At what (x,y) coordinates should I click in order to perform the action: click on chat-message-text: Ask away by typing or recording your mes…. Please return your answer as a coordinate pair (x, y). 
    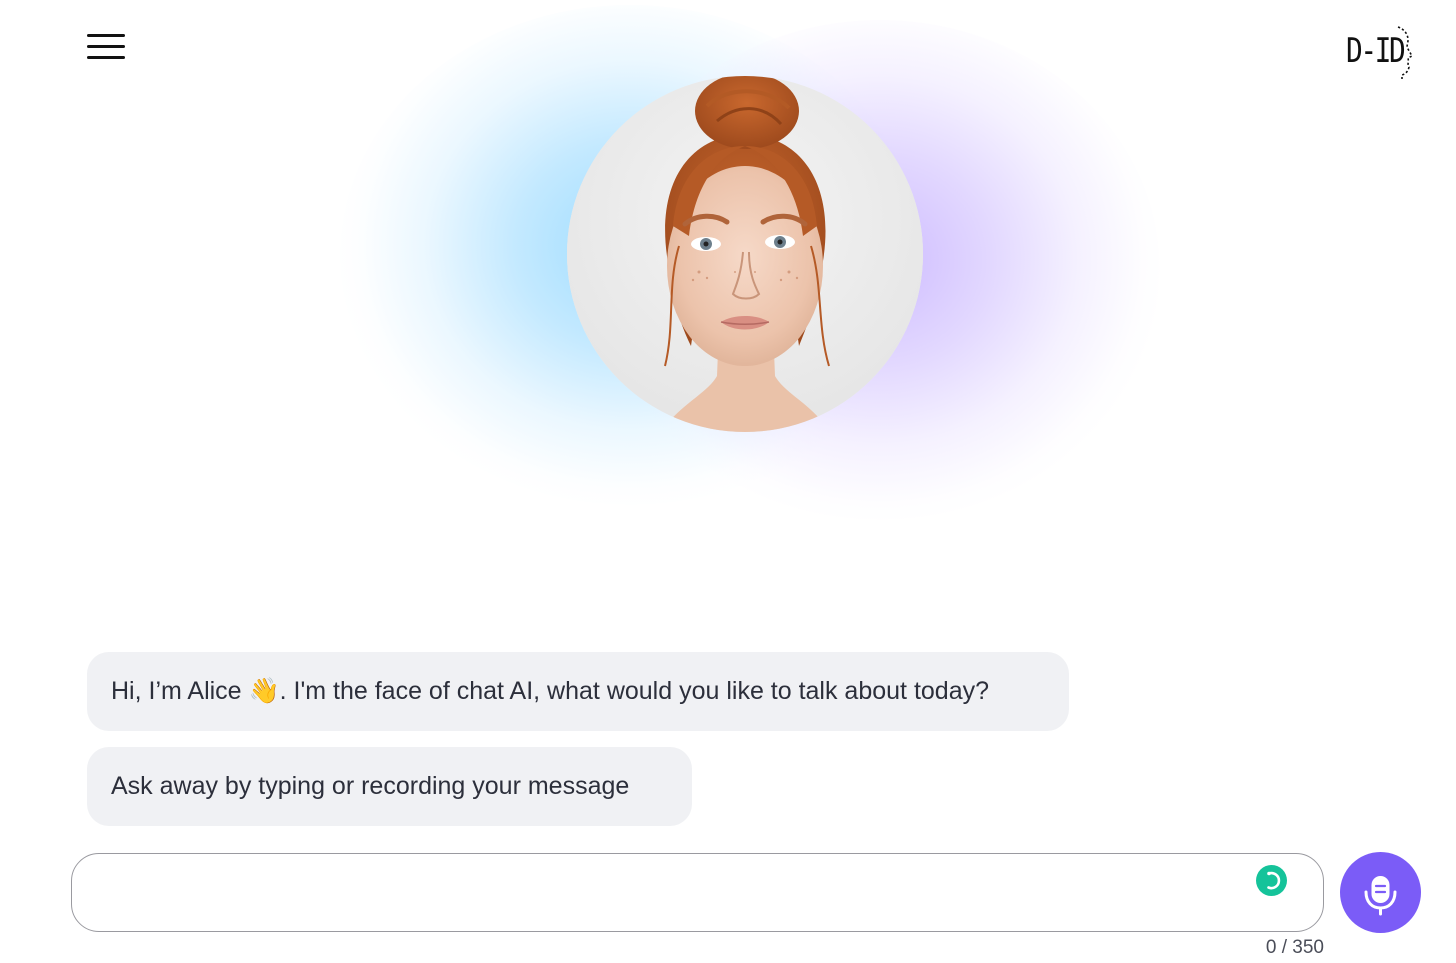
    Looking at the image, I should click on (370, 786).